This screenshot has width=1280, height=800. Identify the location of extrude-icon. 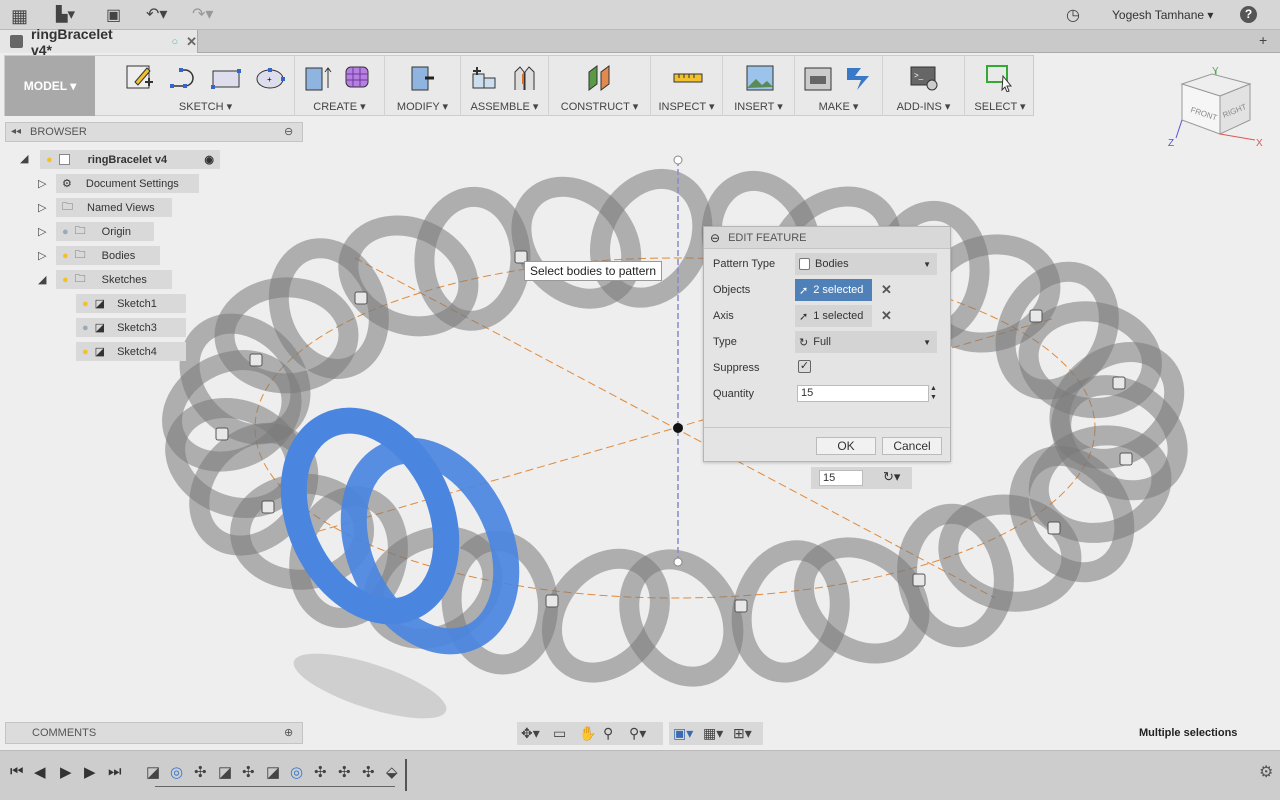
(318, 78).